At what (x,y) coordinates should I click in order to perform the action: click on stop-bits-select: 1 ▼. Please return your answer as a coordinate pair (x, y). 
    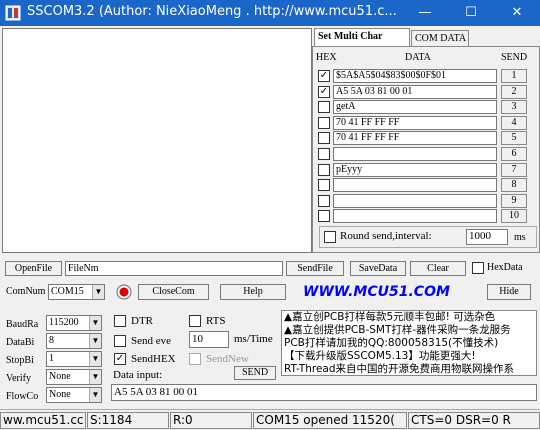
    Looking at the image, I should click on (74, 359).